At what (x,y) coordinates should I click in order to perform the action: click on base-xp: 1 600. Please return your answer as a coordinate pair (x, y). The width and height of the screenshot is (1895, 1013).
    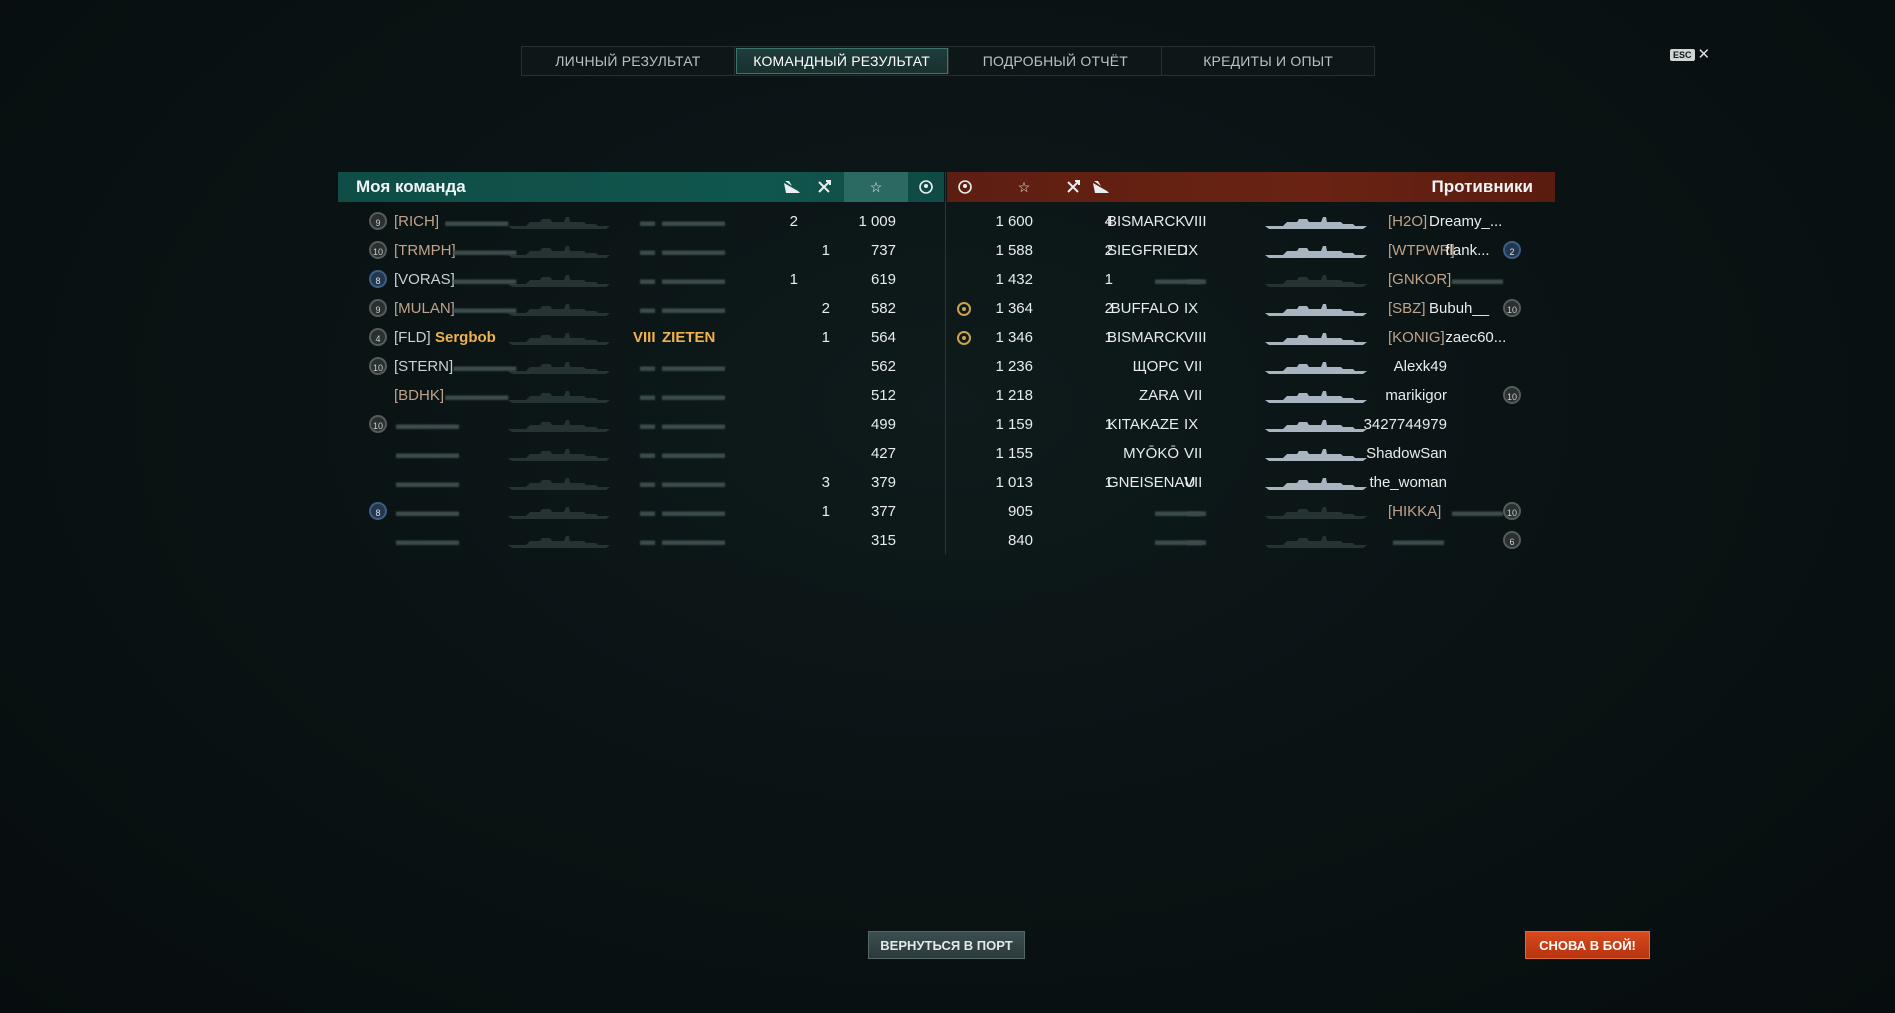
    Looking at the image, I should click on (1014, 221).